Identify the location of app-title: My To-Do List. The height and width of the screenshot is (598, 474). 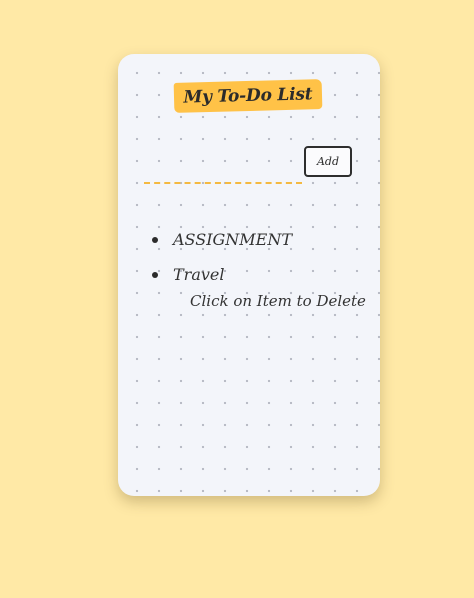
(248, 96).